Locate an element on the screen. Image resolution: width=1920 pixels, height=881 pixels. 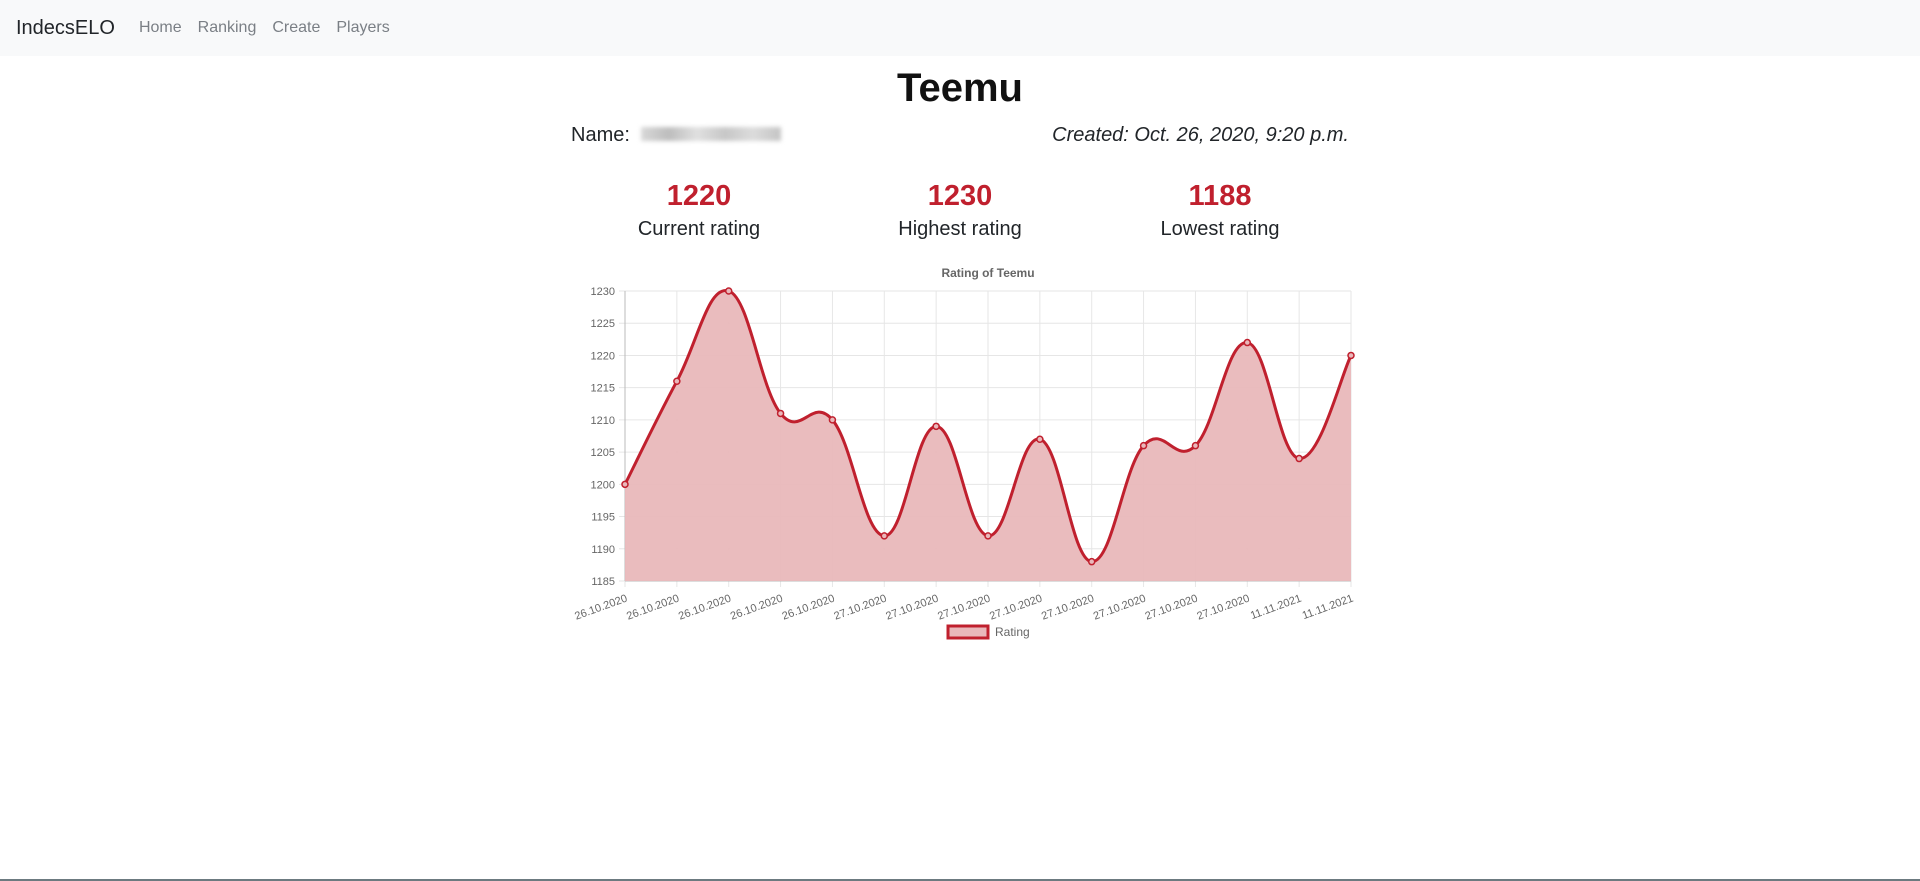
y-tick-label: 1230 is located at coordinates (603, 292).